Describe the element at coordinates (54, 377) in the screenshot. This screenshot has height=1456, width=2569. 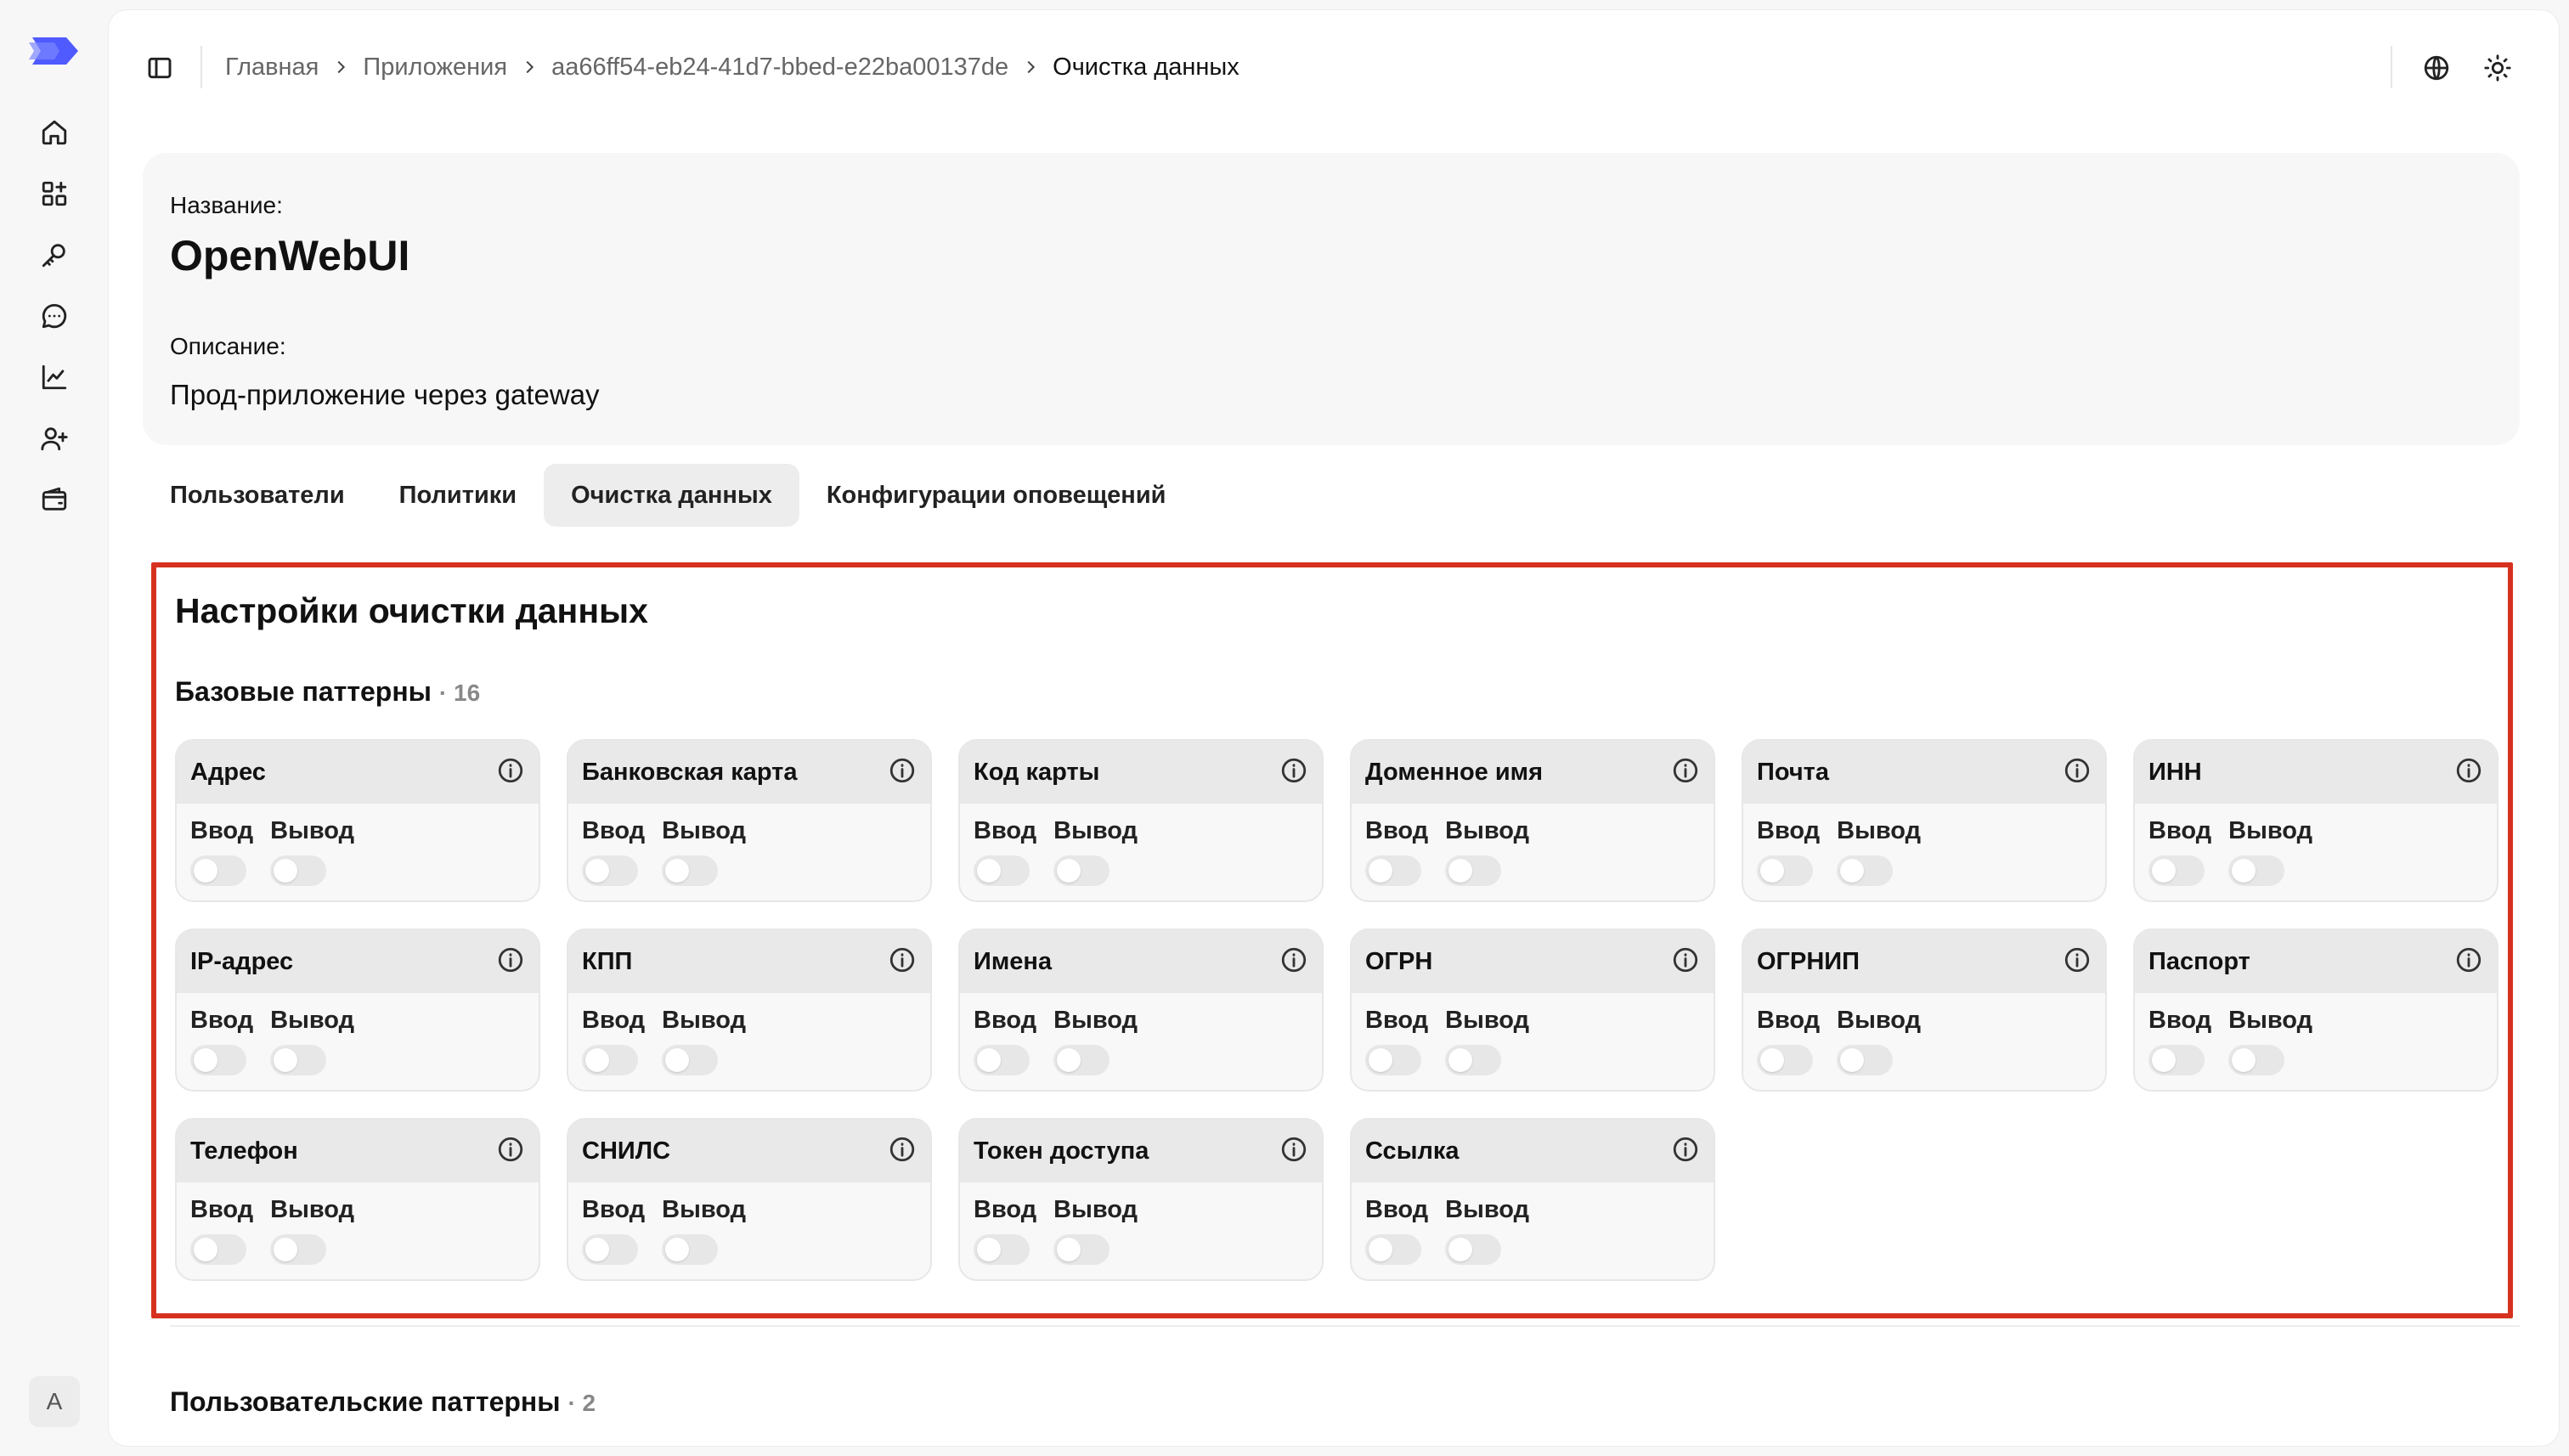
I see `chart-icon` at that location.